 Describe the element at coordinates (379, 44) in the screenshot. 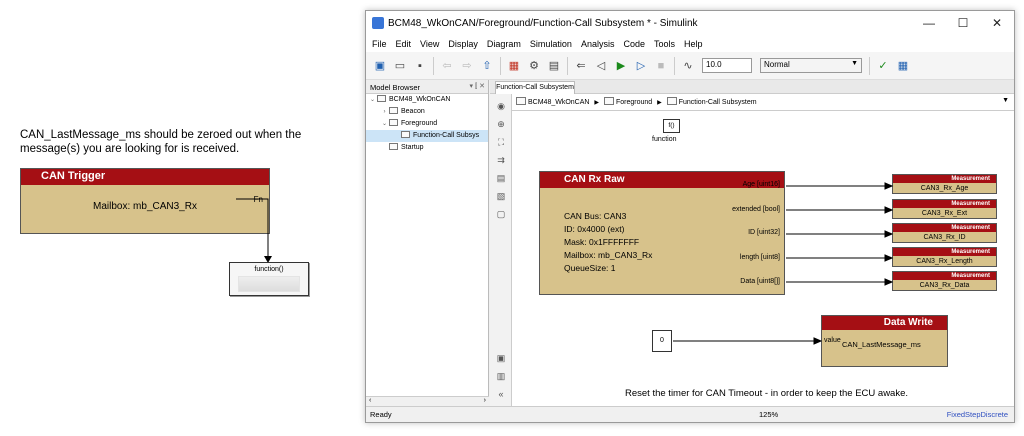

I see `menu-file: File` at that location.